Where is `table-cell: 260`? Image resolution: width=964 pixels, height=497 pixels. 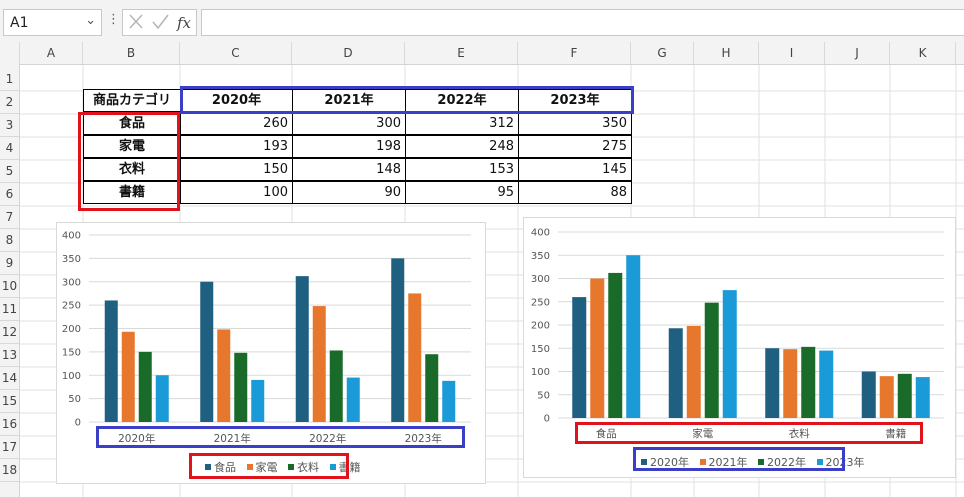
table-cell: 260 is located at coordinates (236, 123).